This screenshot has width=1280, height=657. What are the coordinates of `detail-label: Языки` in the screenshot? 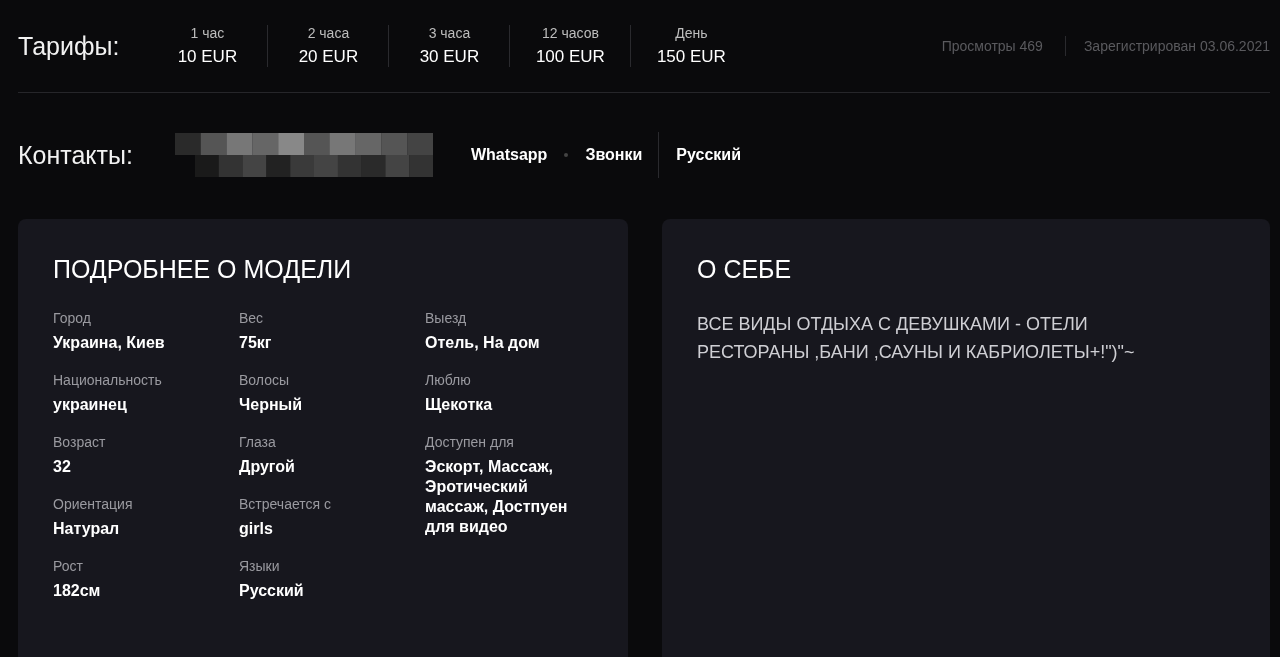 It's located at (260, 566).